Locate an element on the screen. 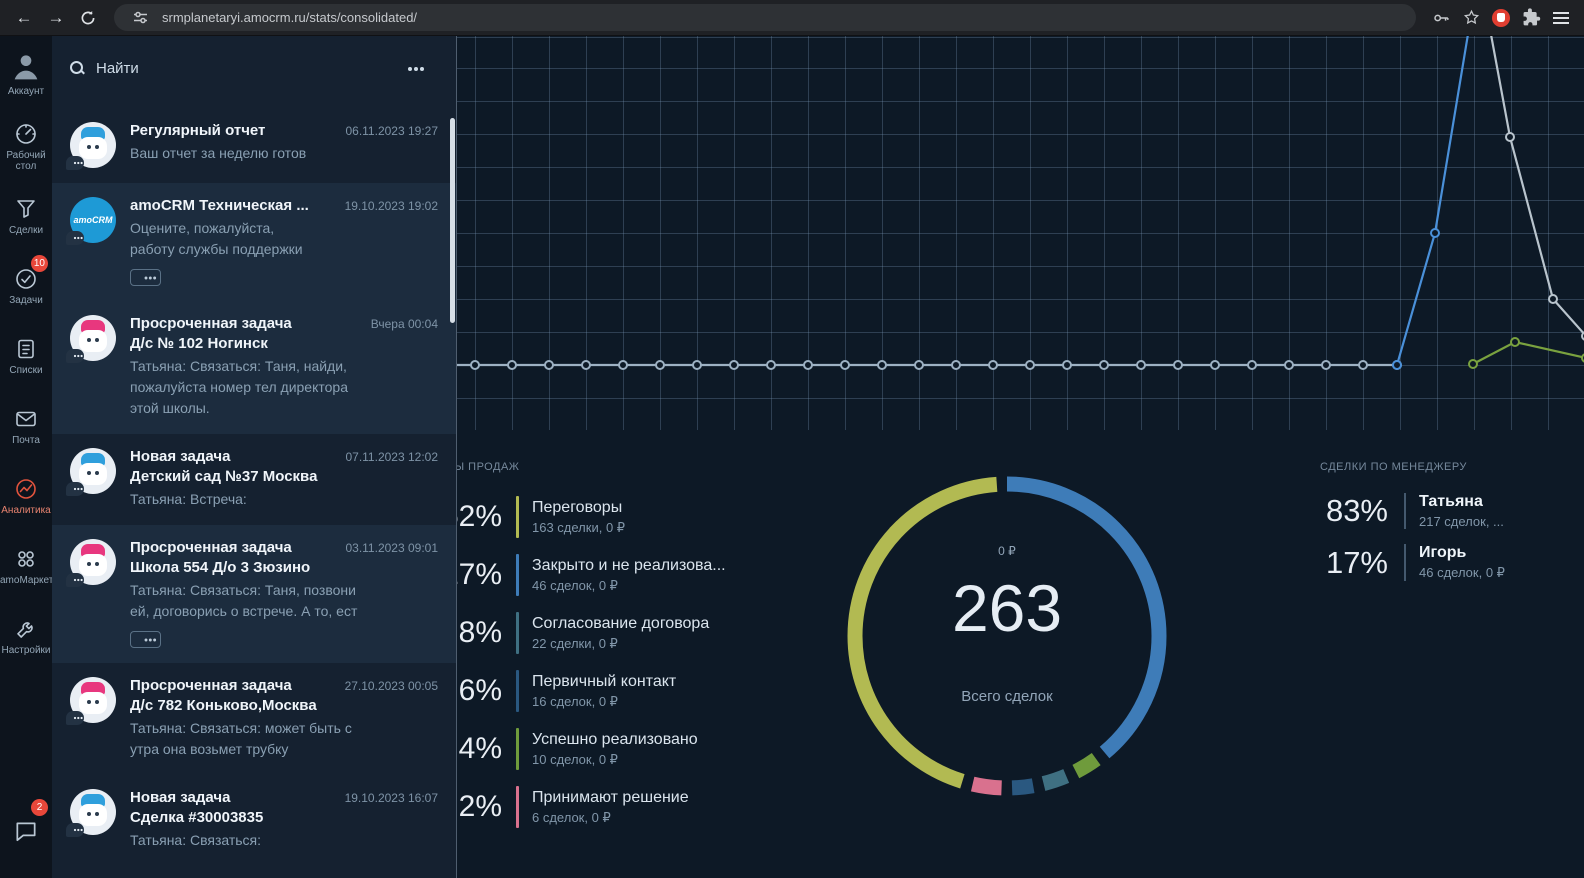 Image resolution: width=1584 pixels, height=878 pixels. adblock-extension-icon is located at coordinates (1501, 18).